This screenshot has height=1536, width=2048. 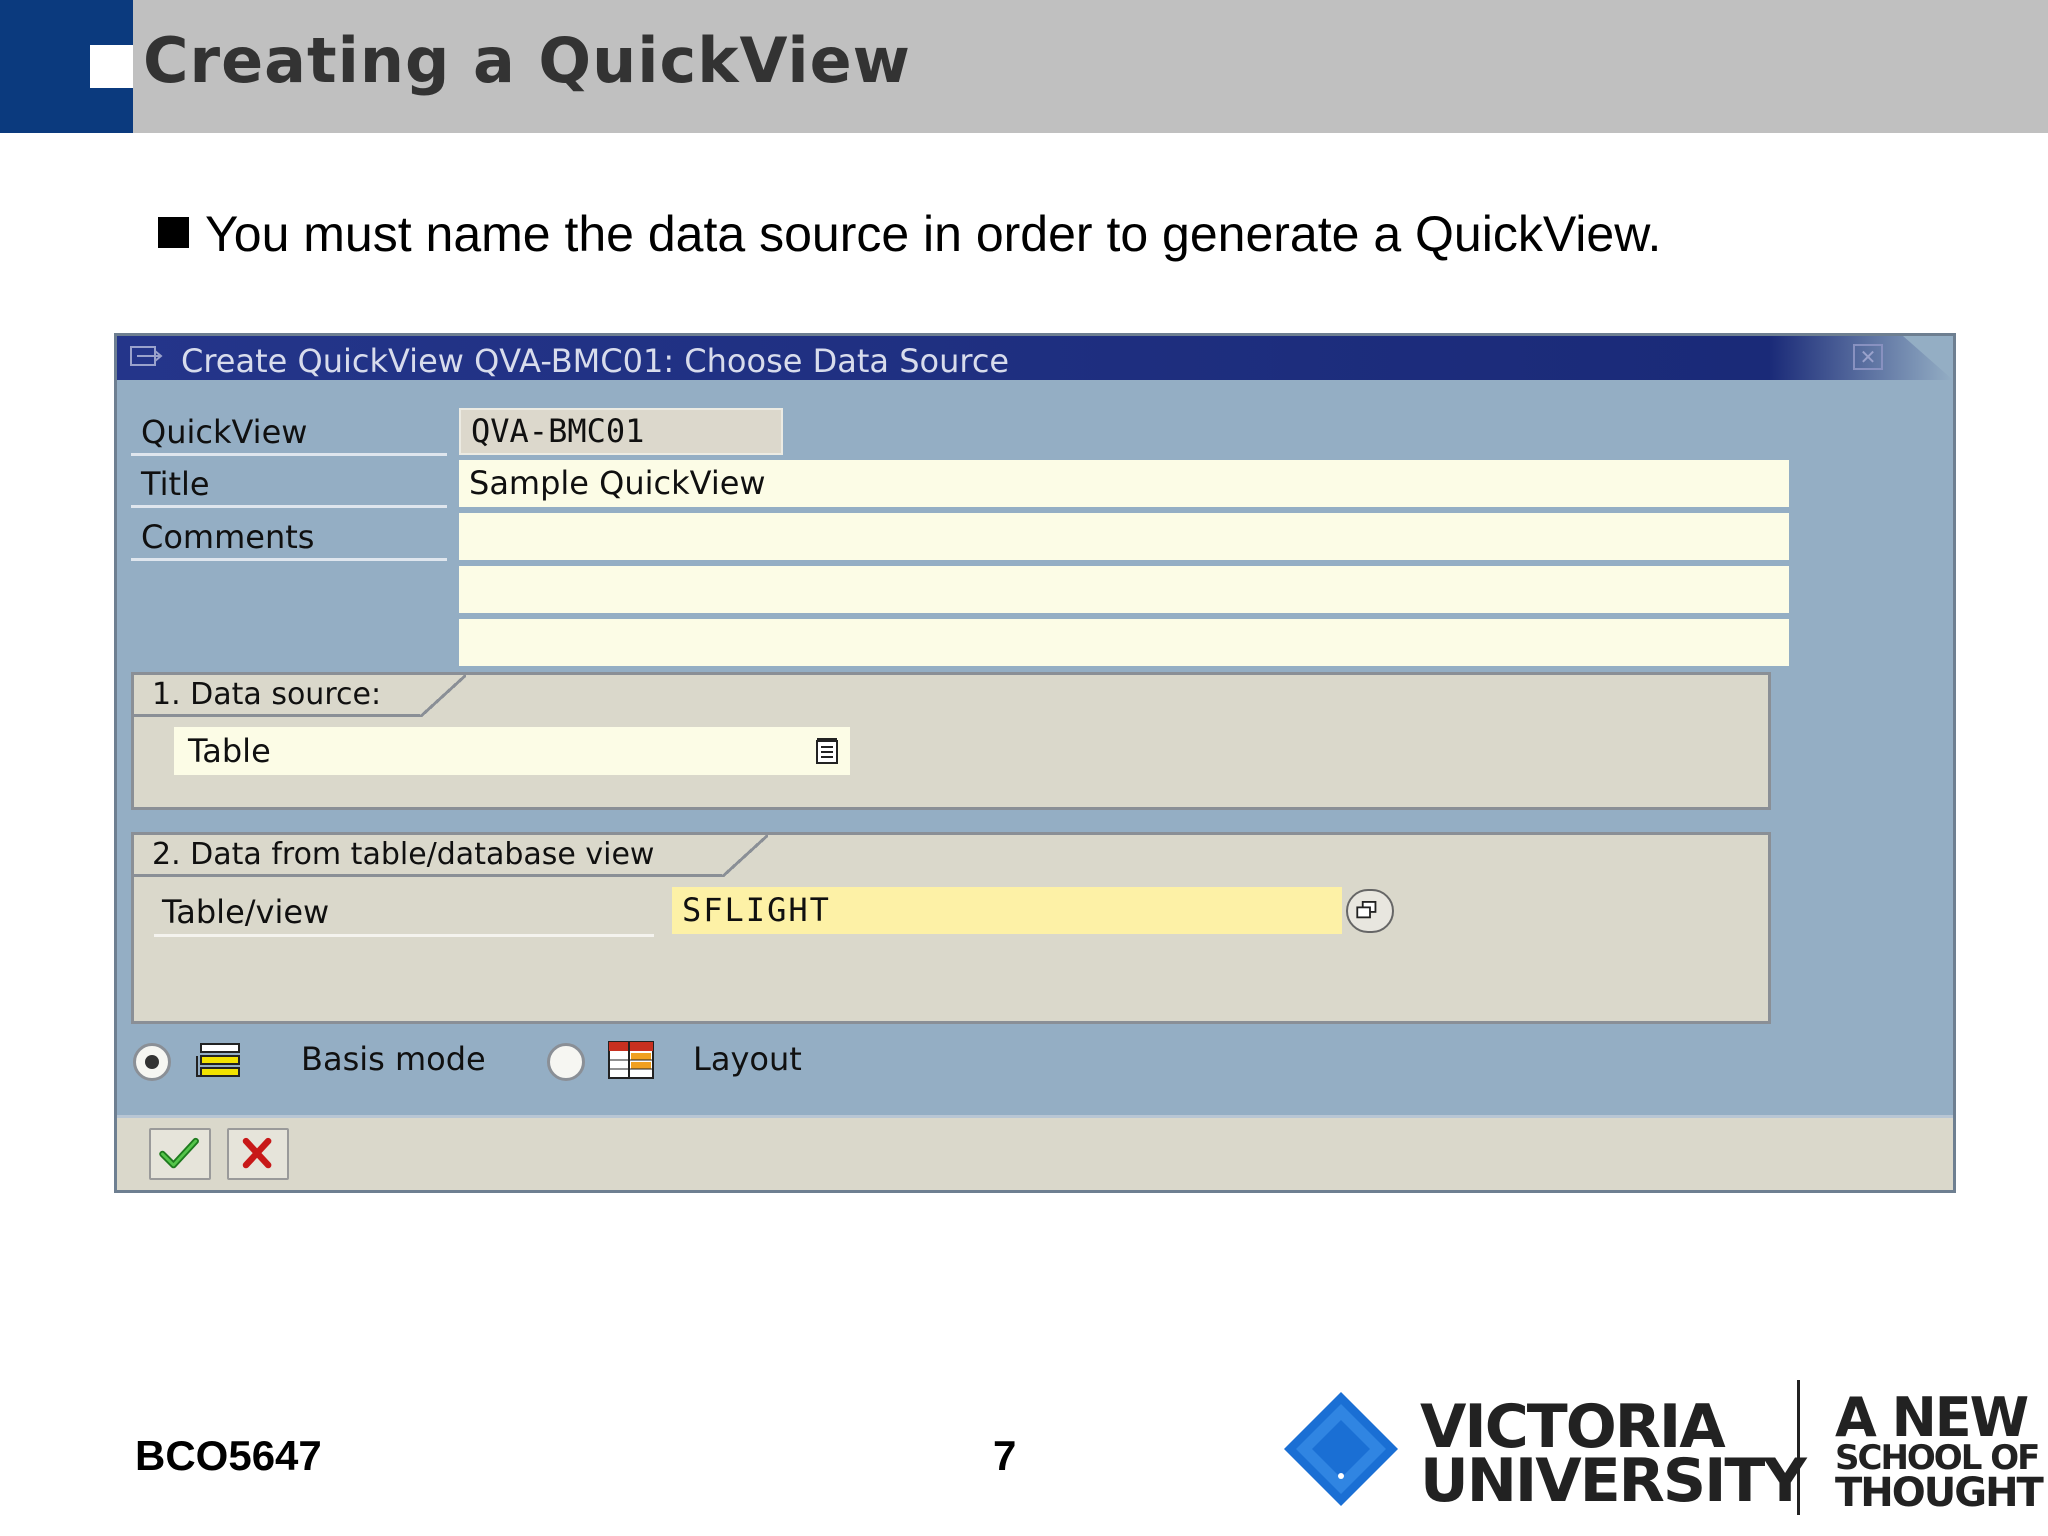 I want to click on data-source-select: Table, so click(x=512, y=751).